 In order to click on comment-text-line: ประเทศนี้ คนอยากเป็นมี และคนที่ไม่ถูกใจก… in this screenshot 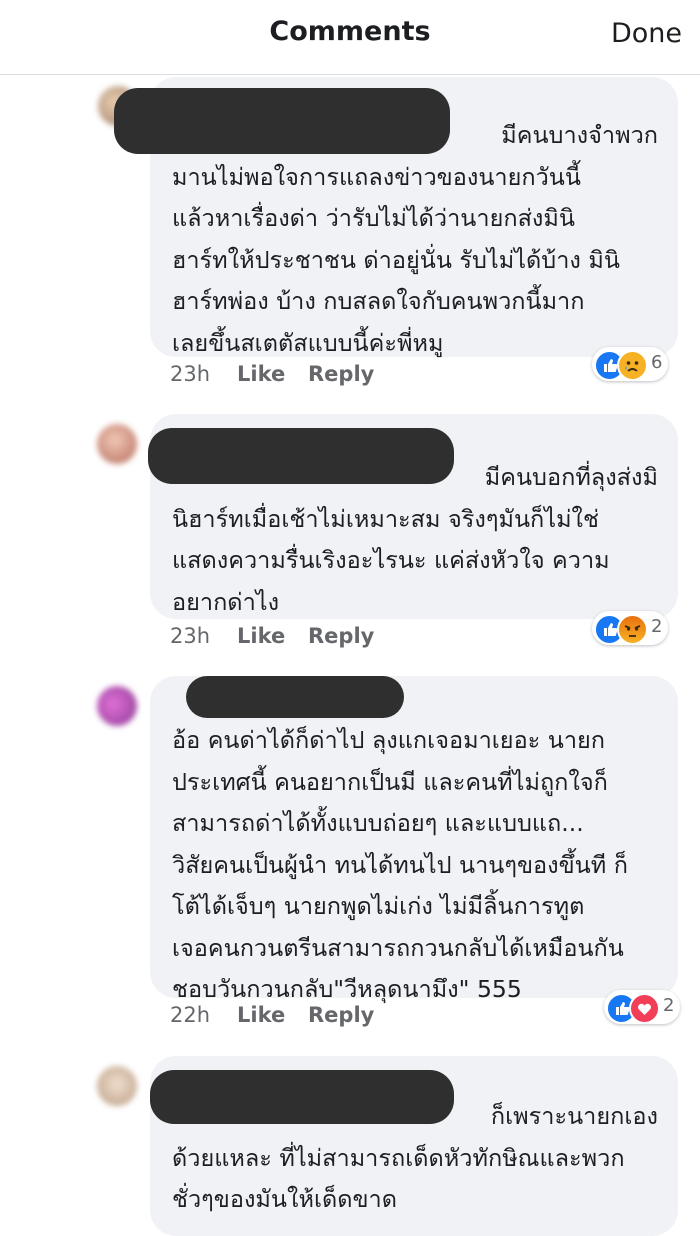, I will do `click(390, 781)`.